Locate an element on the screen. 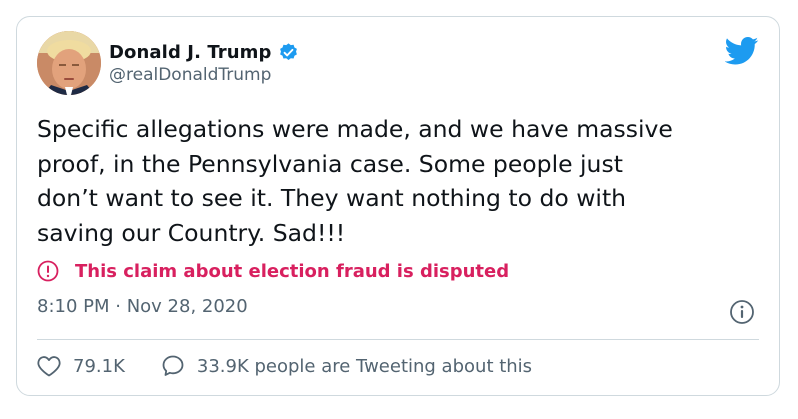 The image size is (798, 419). author-display-name: Donald J. Trump is located at coordinates (190, 52).